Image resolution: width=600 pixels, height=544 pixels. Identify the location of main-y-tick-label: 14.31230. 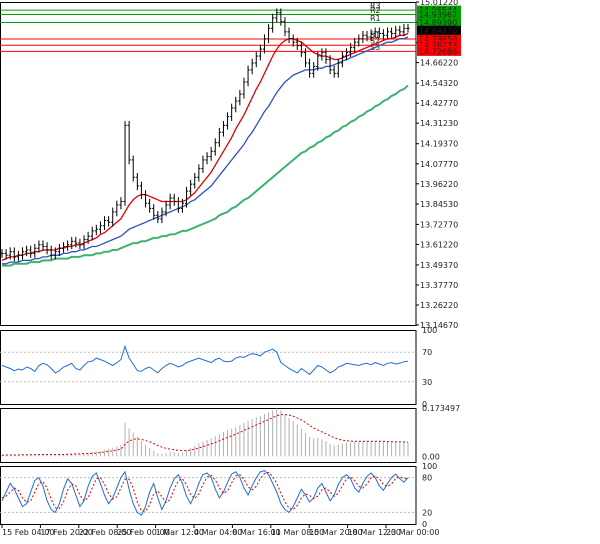
(439, 123).